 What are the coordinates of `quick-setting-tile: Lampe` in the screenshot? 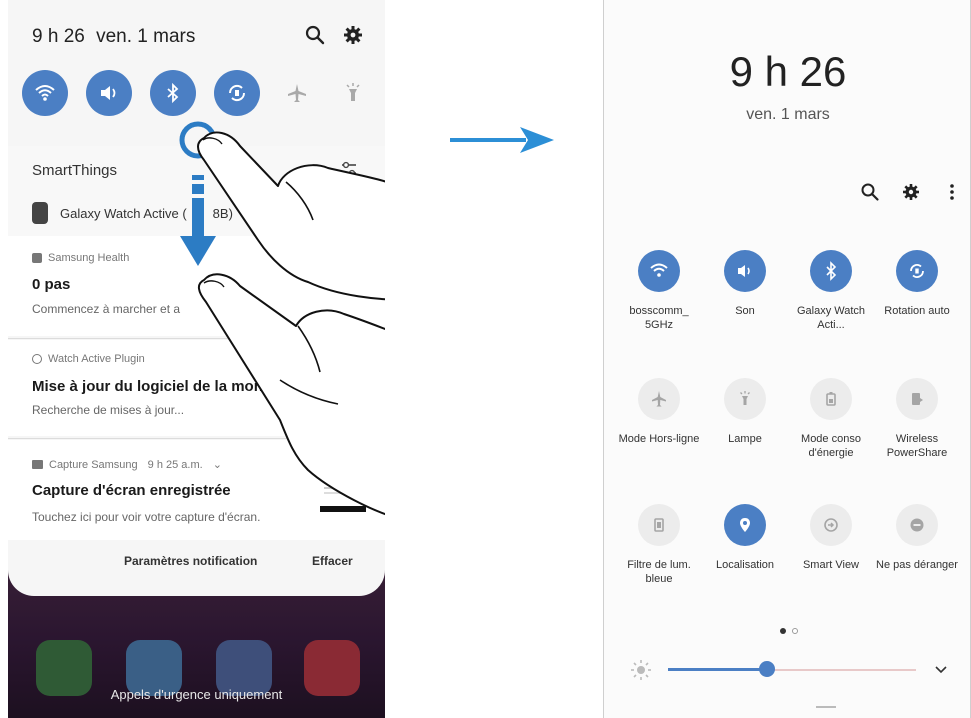 It's located at (745, 428).